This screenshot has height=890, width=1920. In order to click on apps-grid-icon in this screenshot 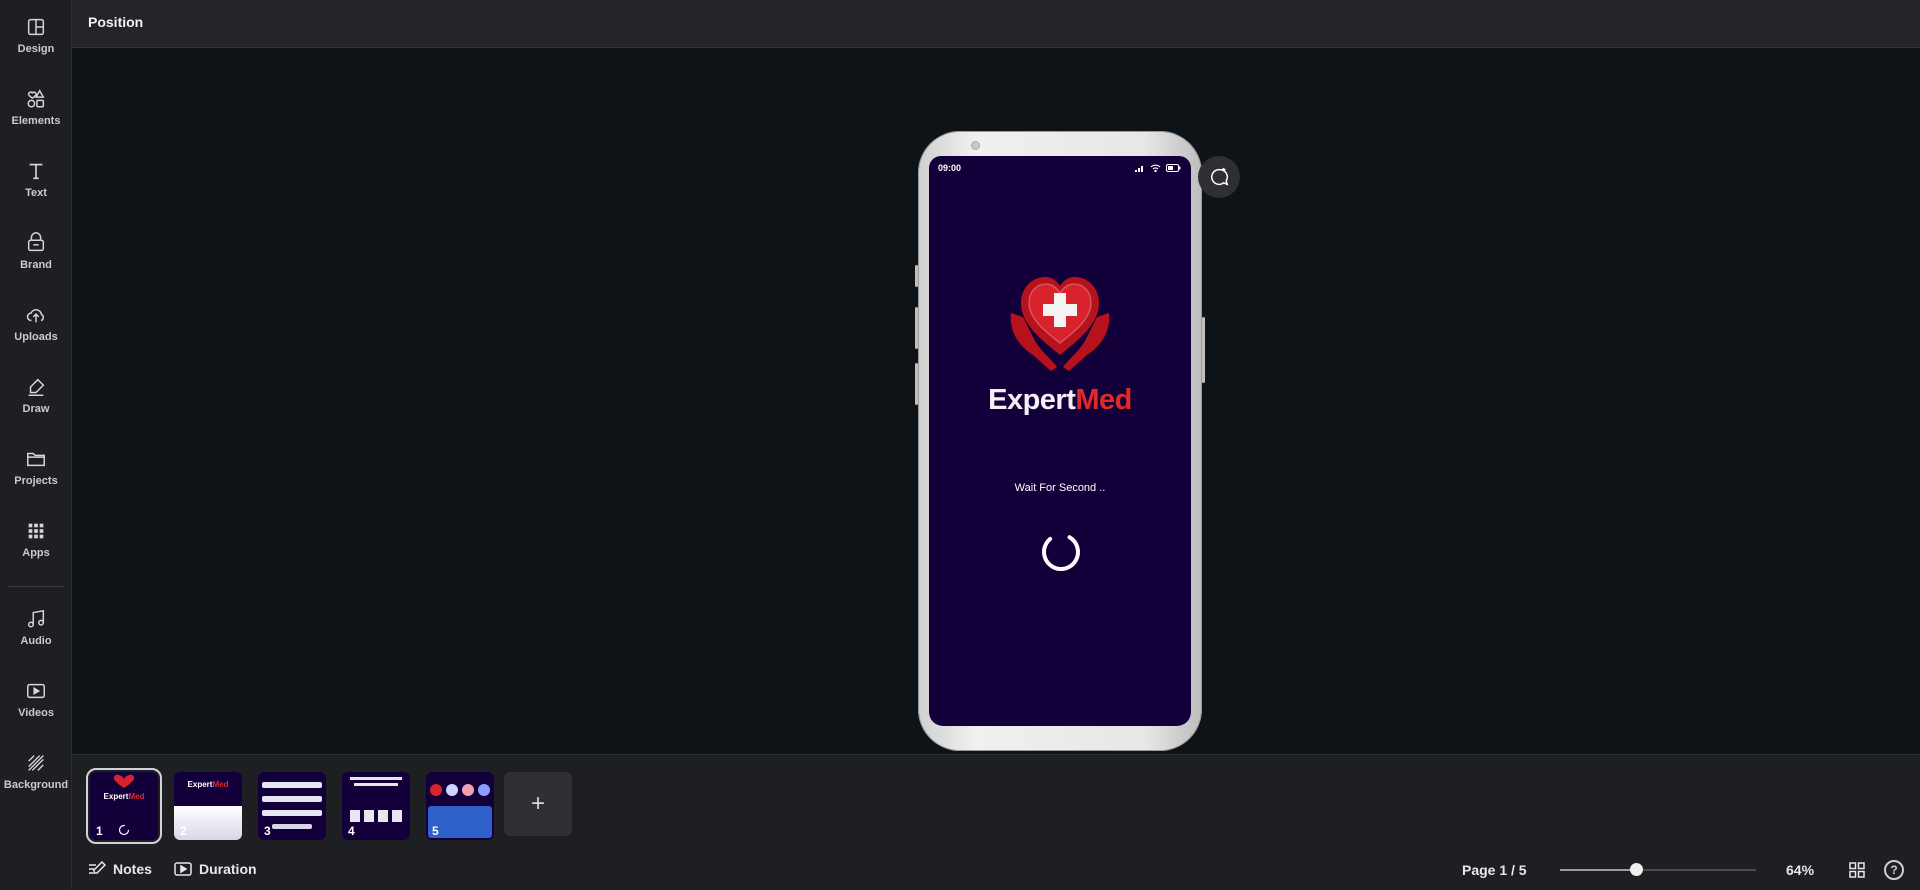, I will do `click(36, 531)`.